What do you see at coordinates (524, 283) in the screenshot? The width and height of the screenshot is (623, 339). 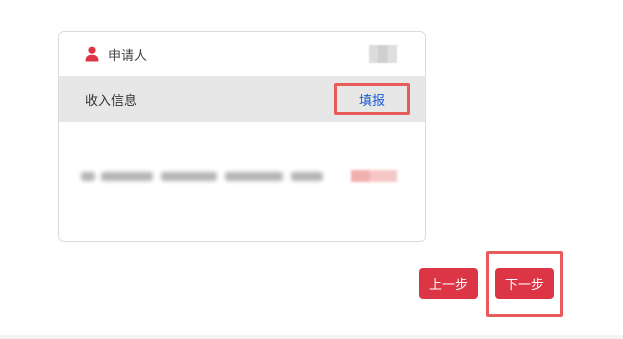 I see `next-step-button: 下一步` at bounding box center [524, 283].